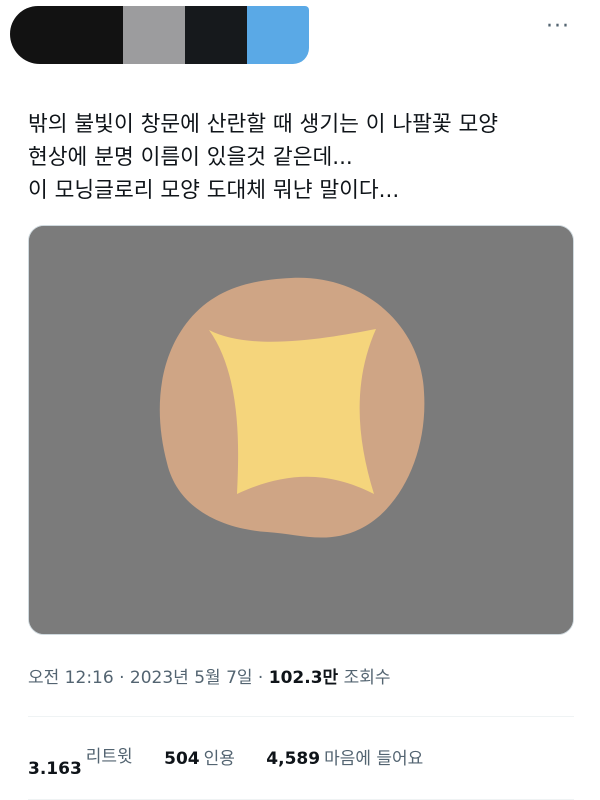 This screenshot has width=600, height=800. What do you see at coordinates (293, 759) in the screenshot?
I see `like-count: 4,589` at bounding box center [293, 759].